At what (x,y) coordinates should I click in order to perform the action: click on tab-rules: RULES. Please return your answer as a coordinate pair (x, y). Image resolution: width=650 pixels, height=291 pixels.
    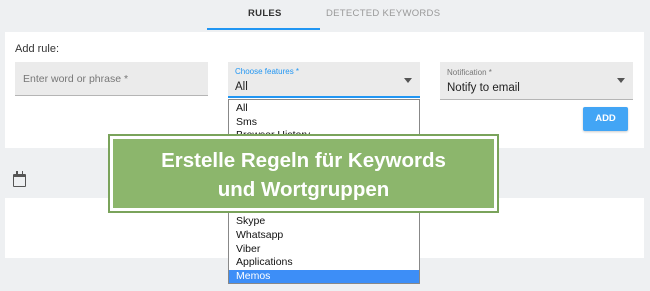
    Looking at the image, I should click on (265, 13).